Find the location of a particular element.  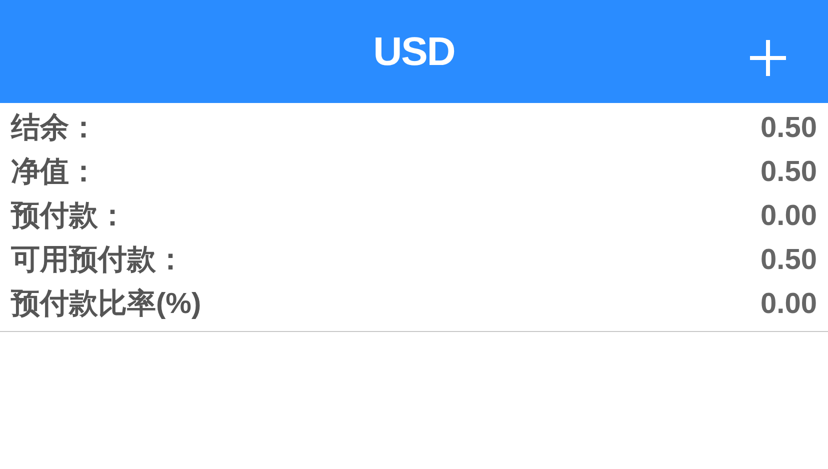

header-title: USD is located at coordinates (414, 52).